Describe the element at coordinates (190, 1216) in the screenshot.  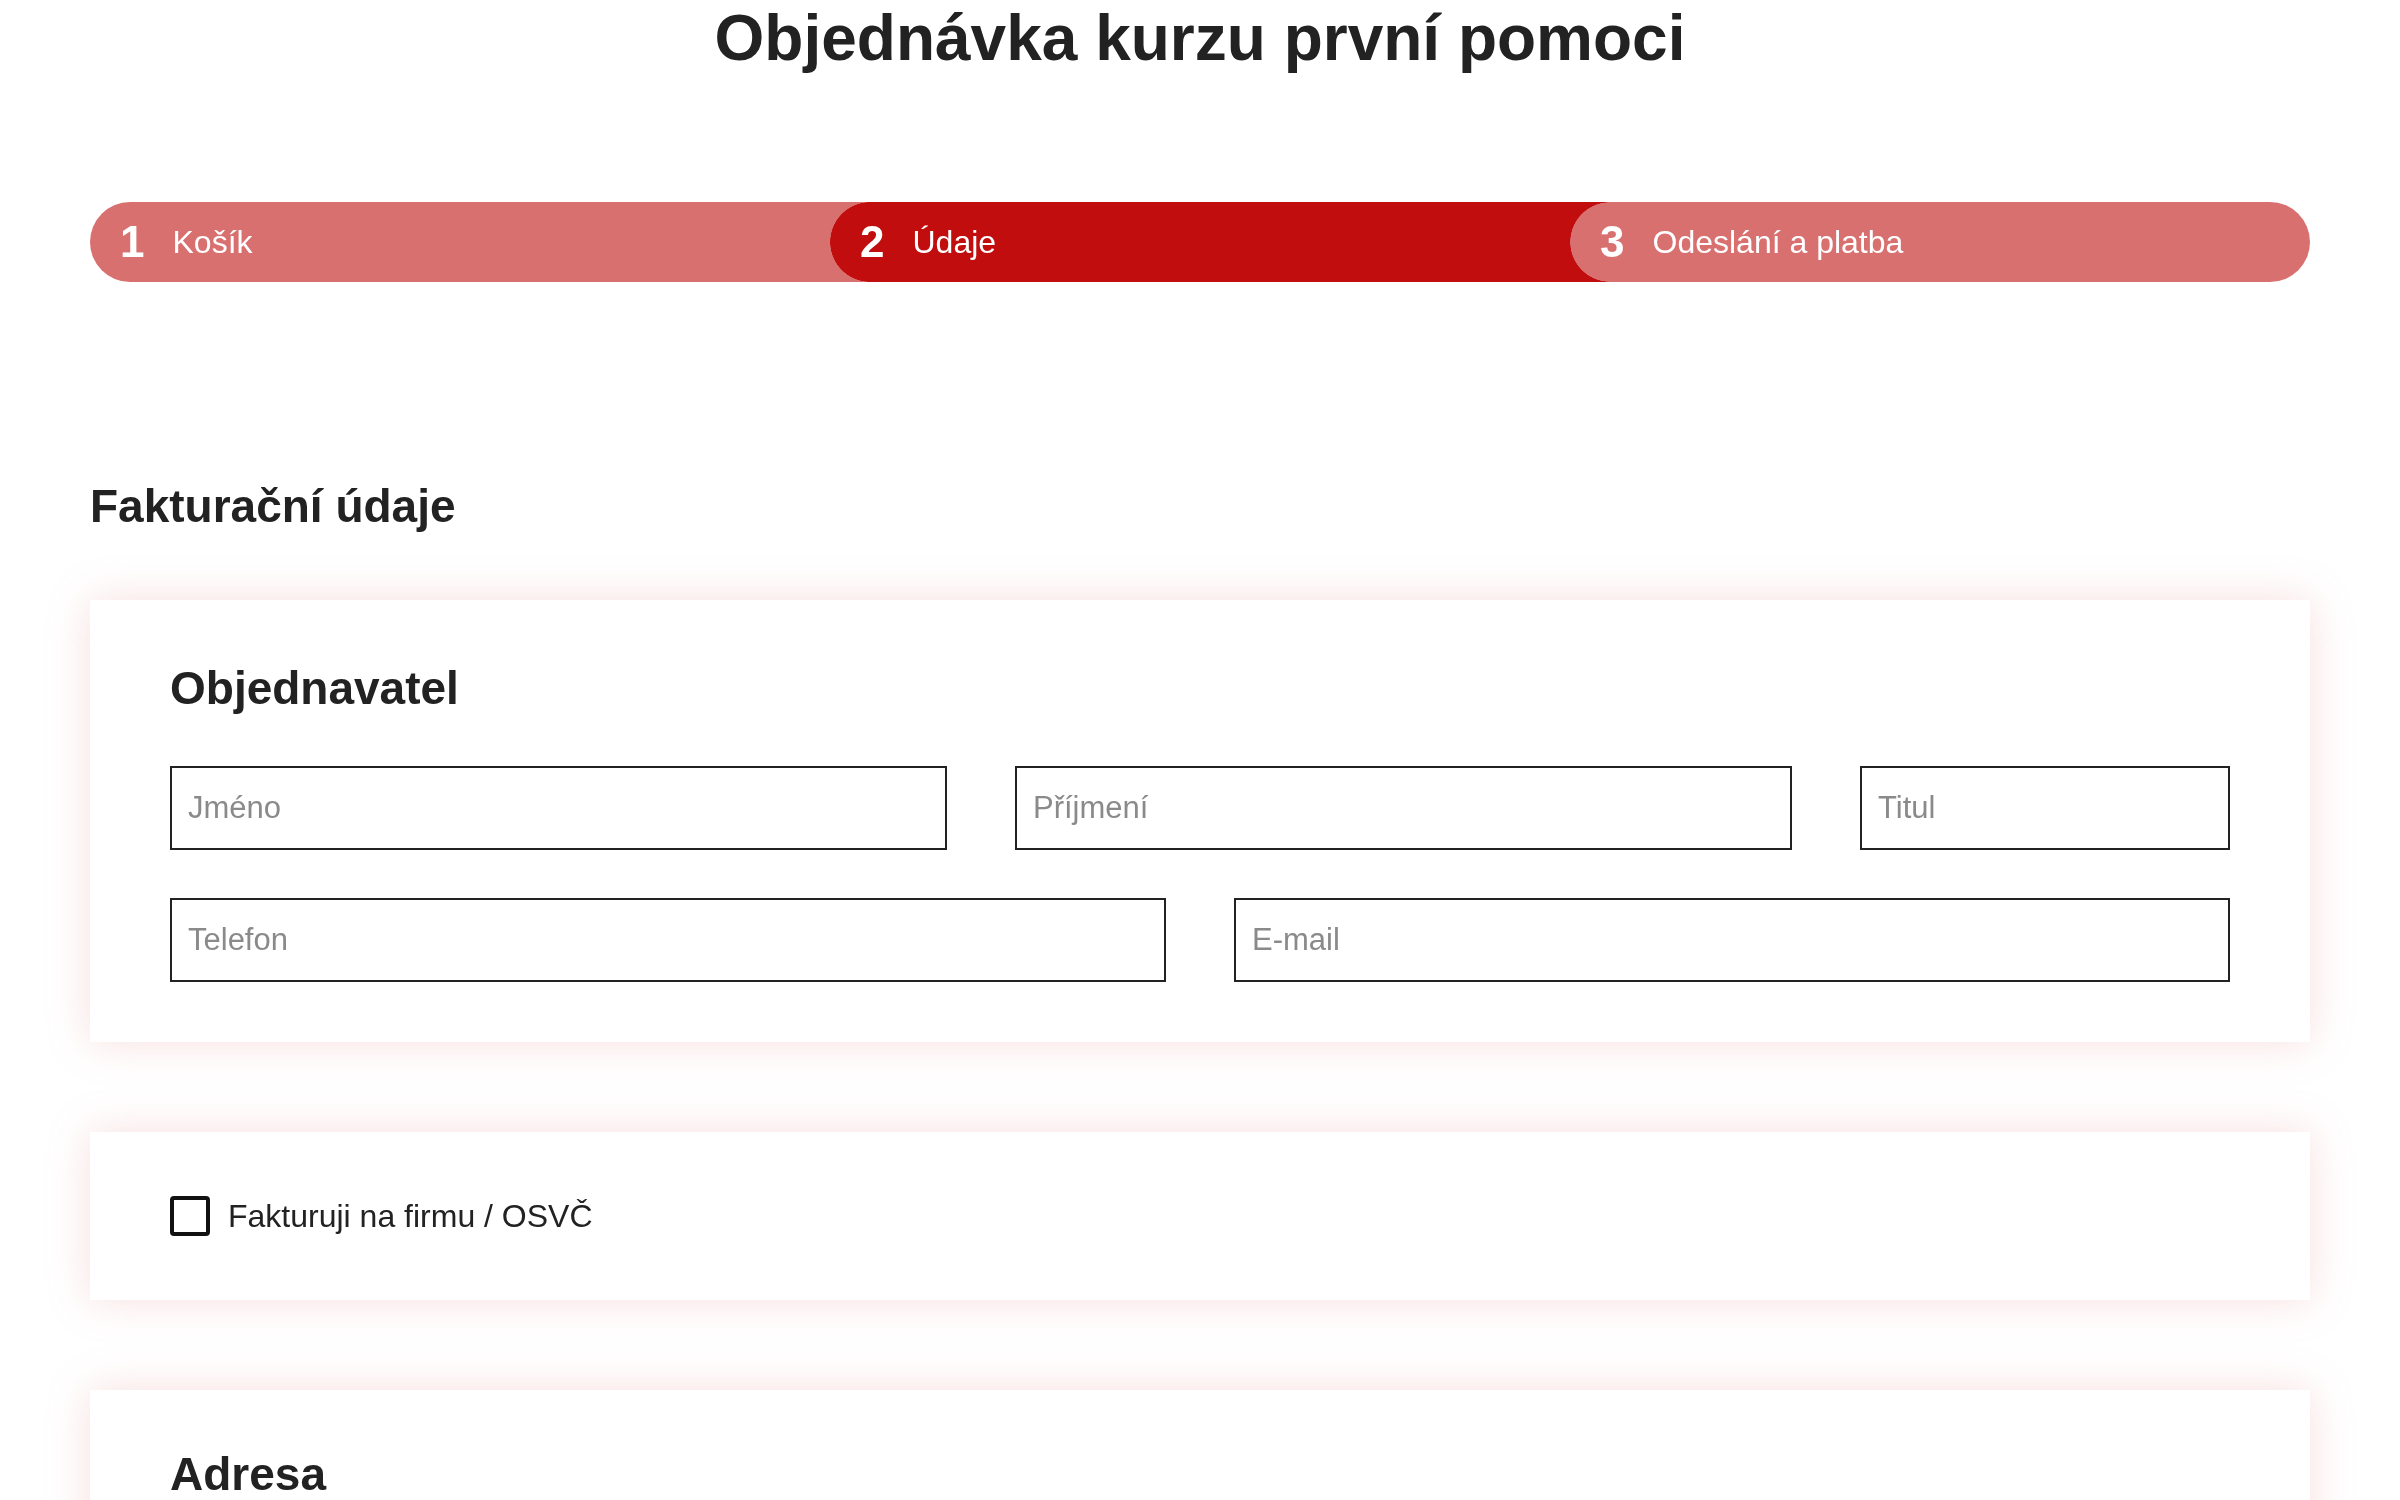
I see `checkbox` at that location.